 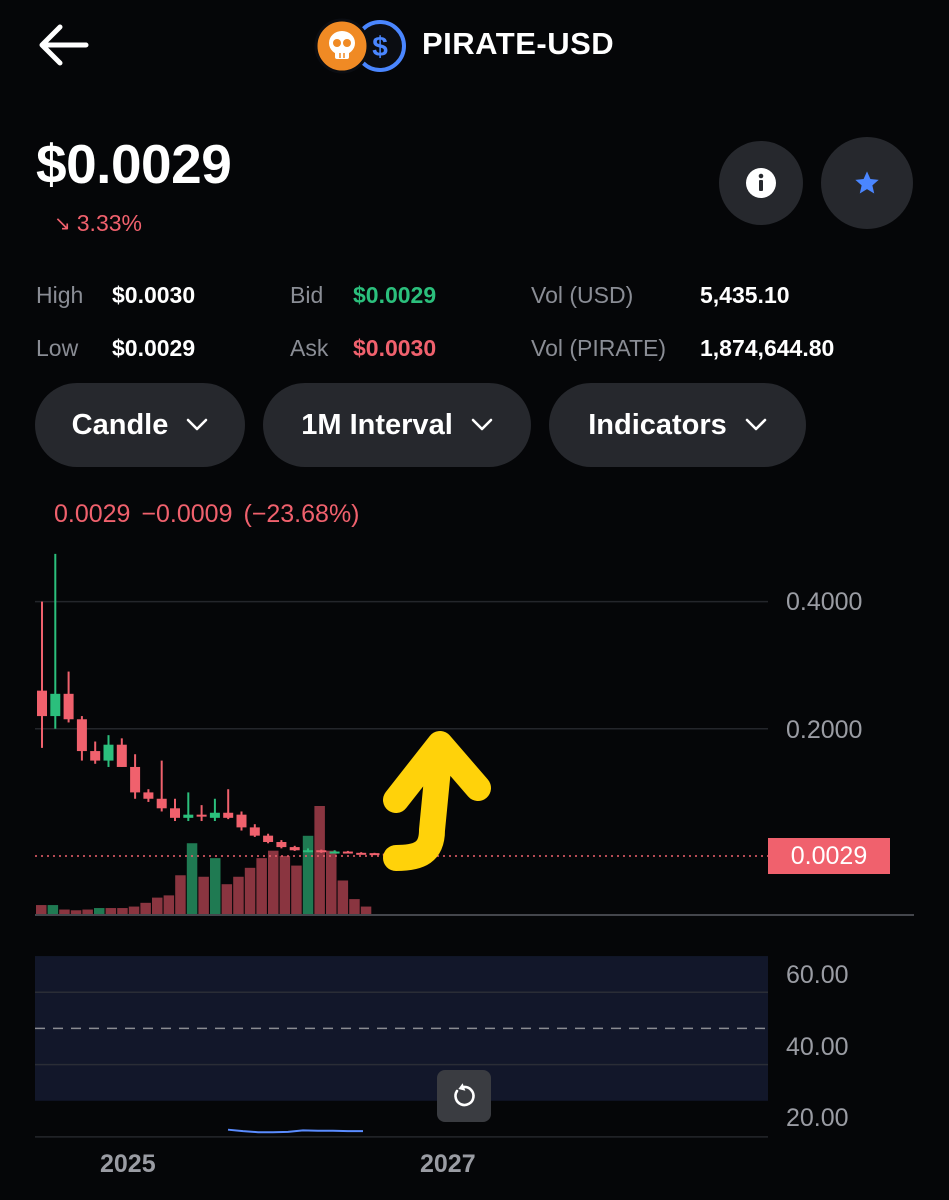 I want to click on arrow-left-icon, so click(x=64, y=45).